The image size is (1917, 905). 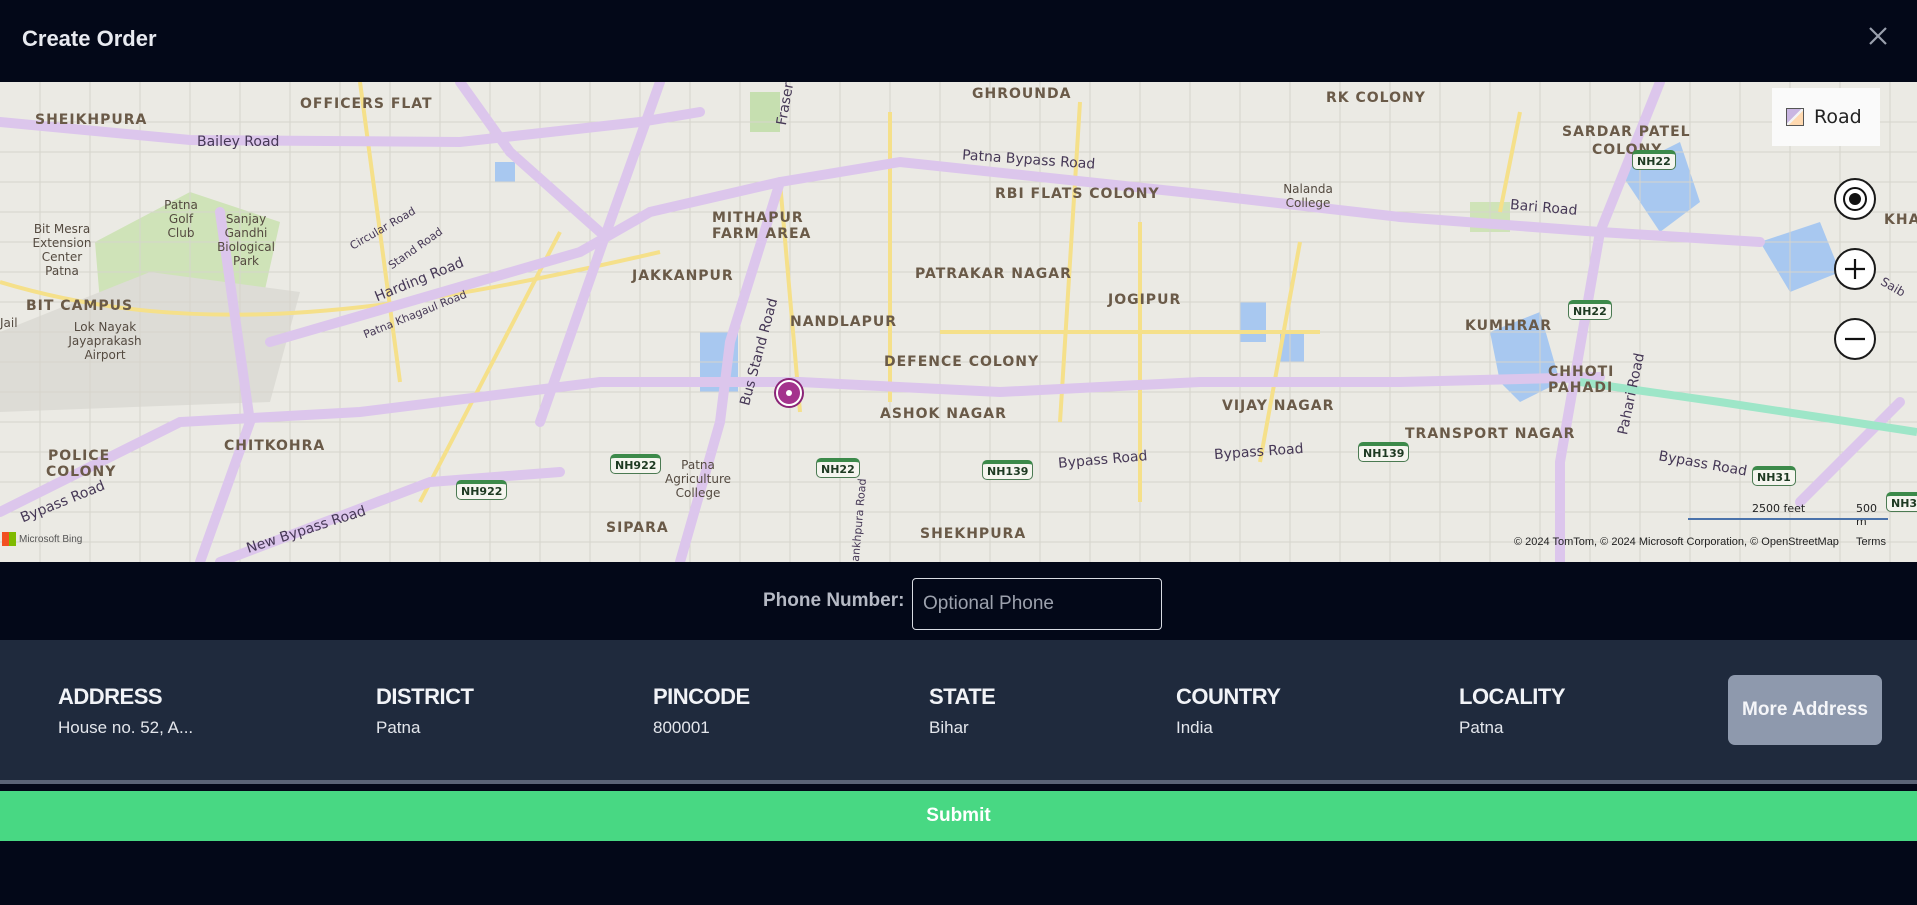 What do you see at coordinates (1788, 519) in the screenshot?
I see `scale-bar` at bounding box center [1788, 519].